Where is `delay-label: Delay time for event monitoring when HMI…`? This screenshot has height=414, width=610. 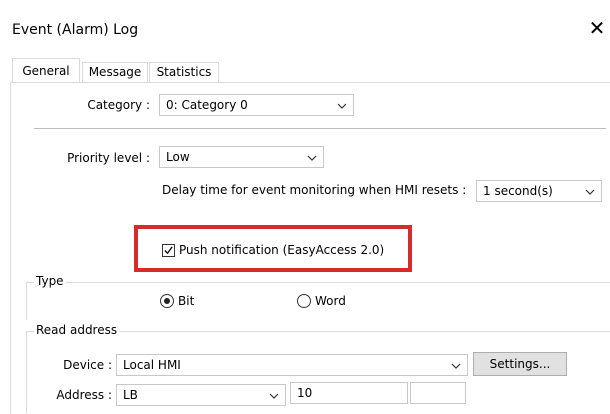
delay-label: Delay time for event monitoring when HMI… is located at coordinates (314, 190).